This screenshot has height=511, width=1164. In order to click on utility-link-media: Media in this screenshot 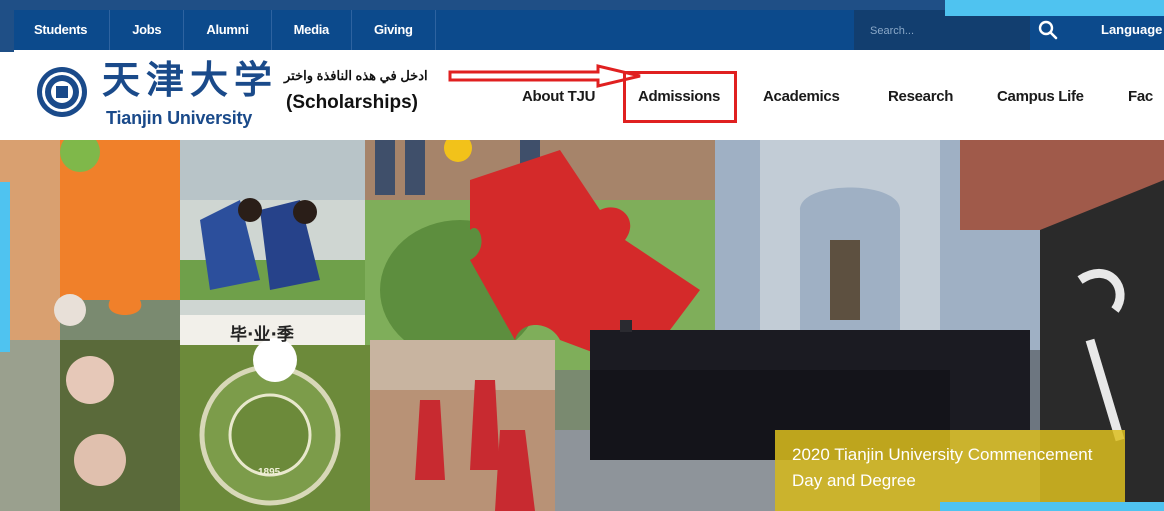, I will do `click(312, 30)`.